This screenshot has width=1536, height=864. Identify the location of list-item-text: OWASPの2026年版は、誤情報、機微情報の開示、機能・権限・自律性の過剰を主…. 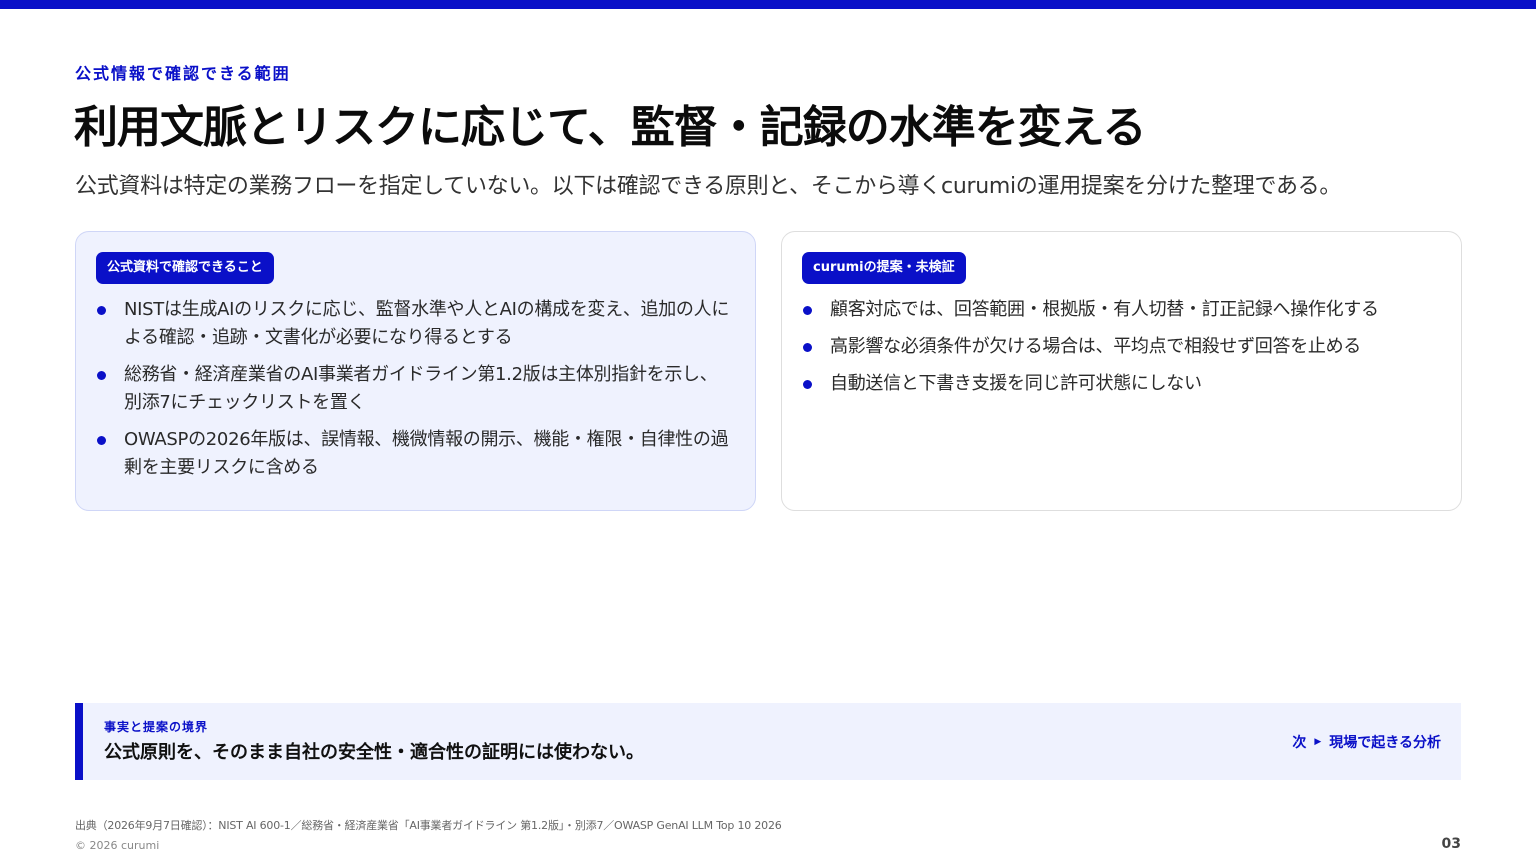
(426, 453).